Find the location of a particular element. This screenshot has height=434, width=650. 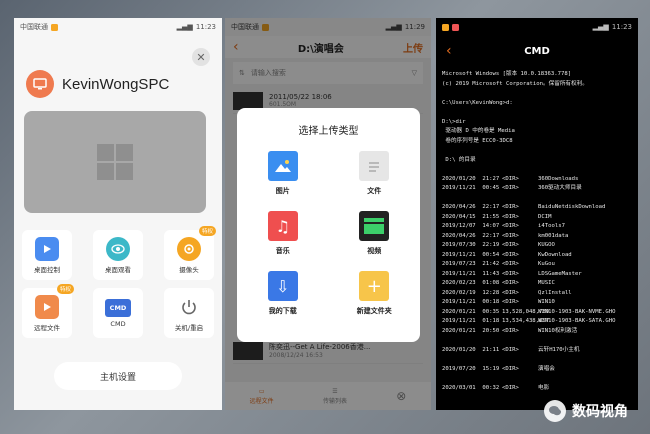

cmd-header: CMD ‹ is located at coordinates (537, 51).